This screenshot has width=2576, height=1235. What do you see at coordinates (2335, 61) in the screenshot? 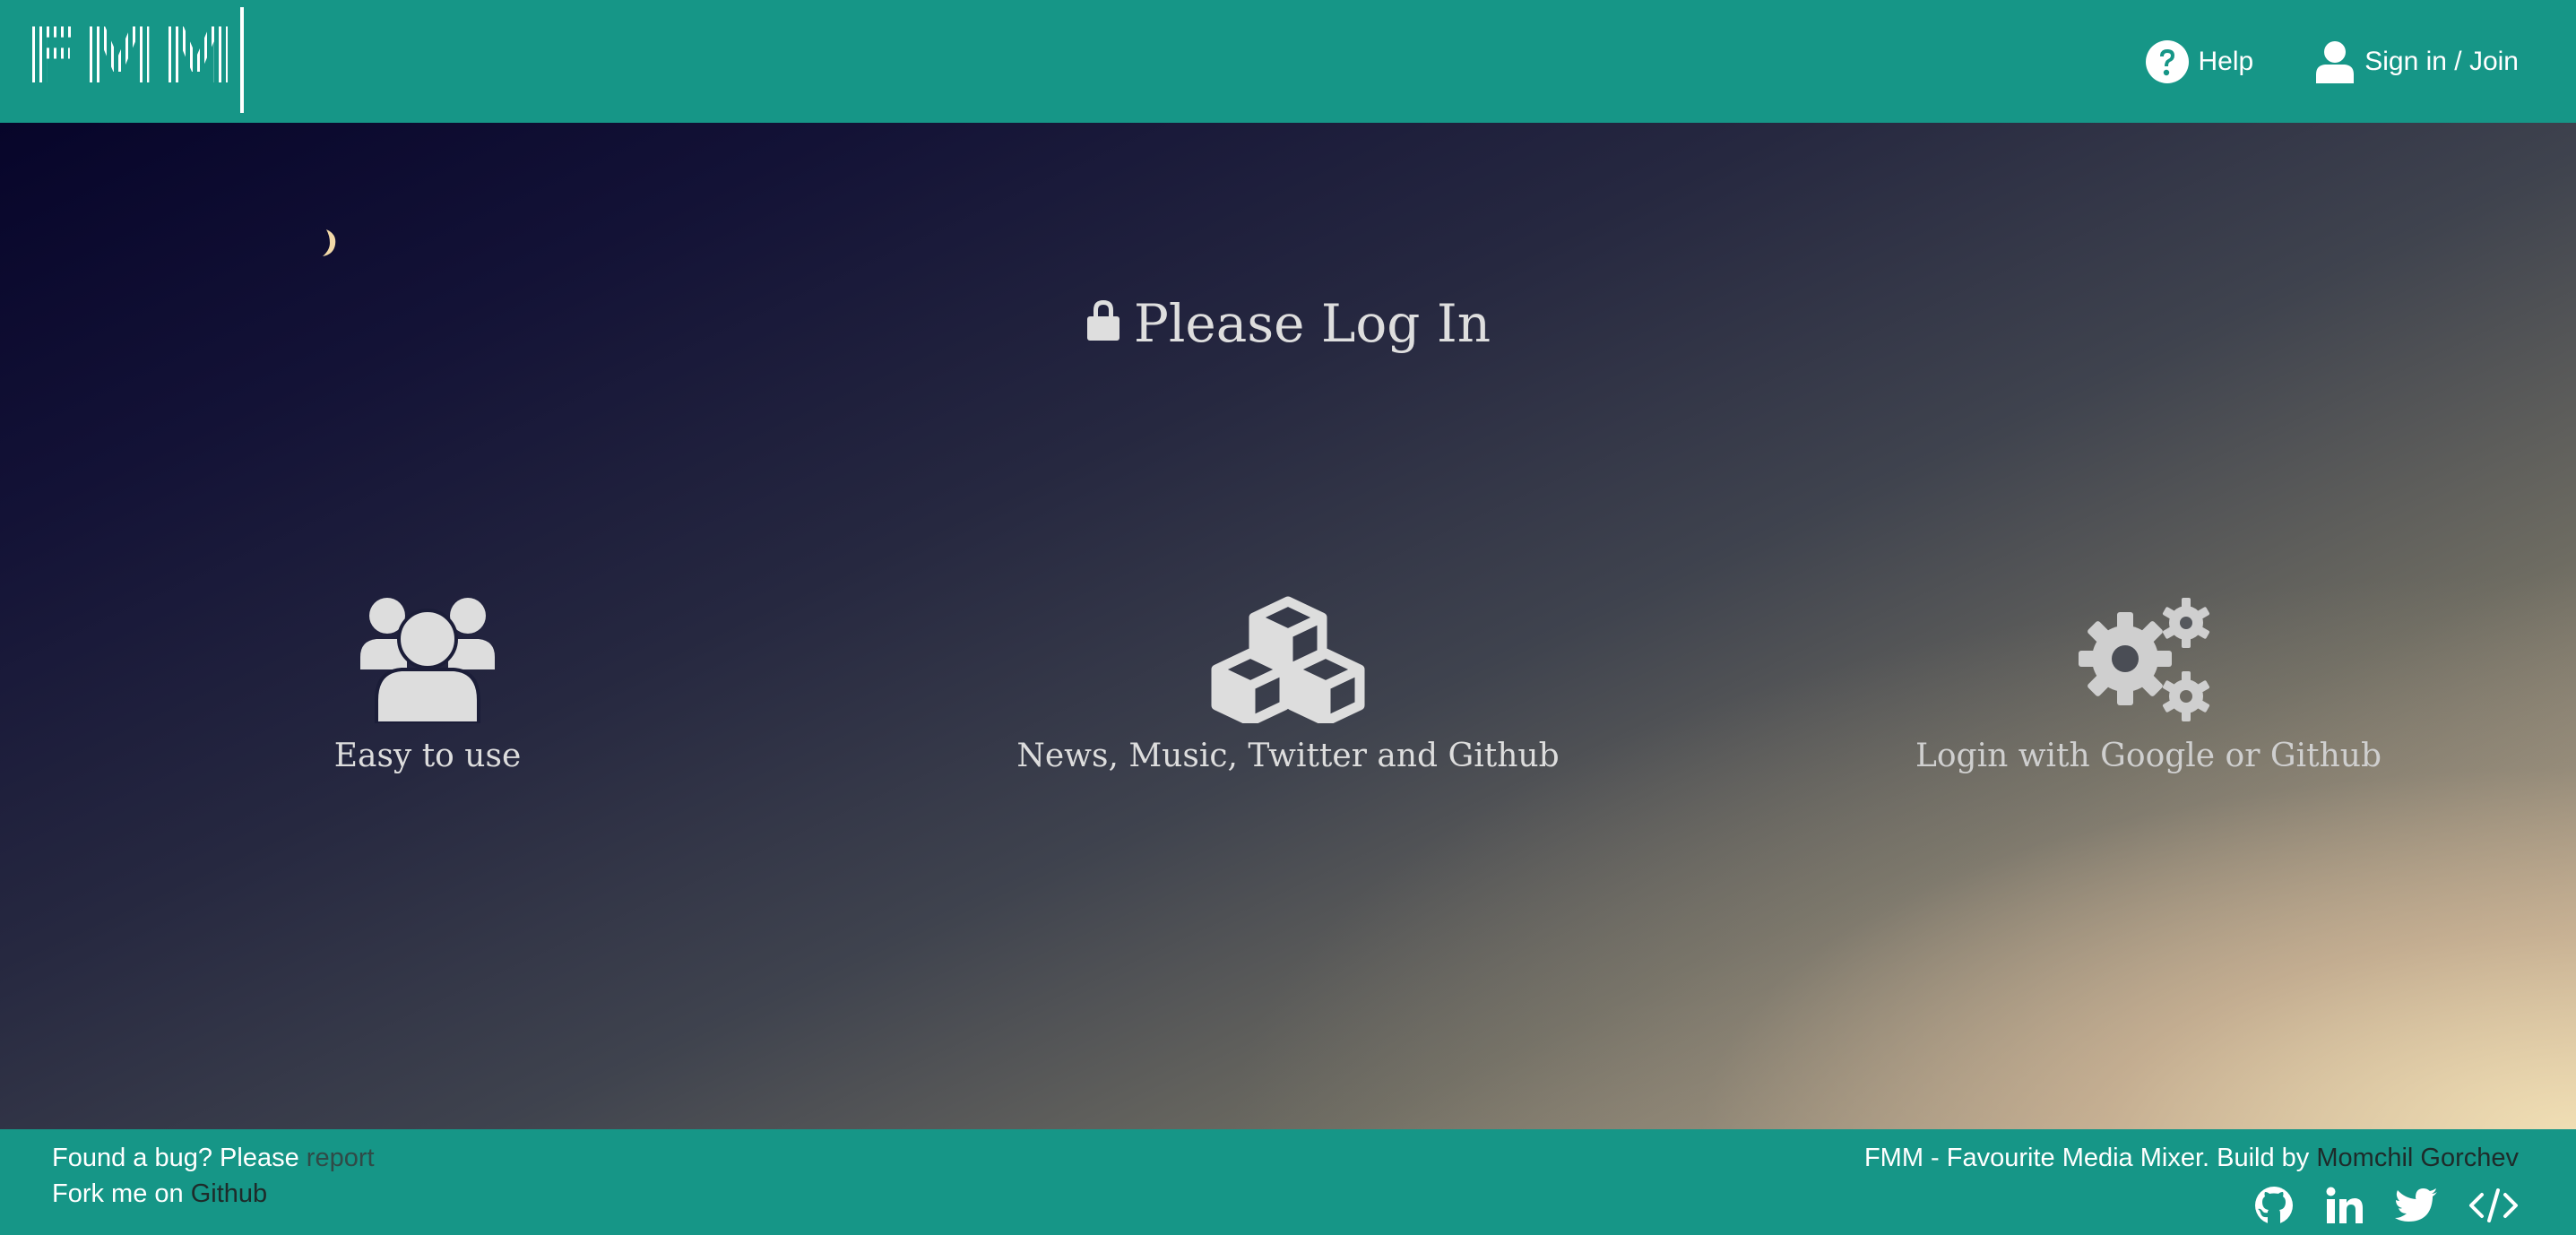
I see `user-icon` at bounding box center [2335, 61].